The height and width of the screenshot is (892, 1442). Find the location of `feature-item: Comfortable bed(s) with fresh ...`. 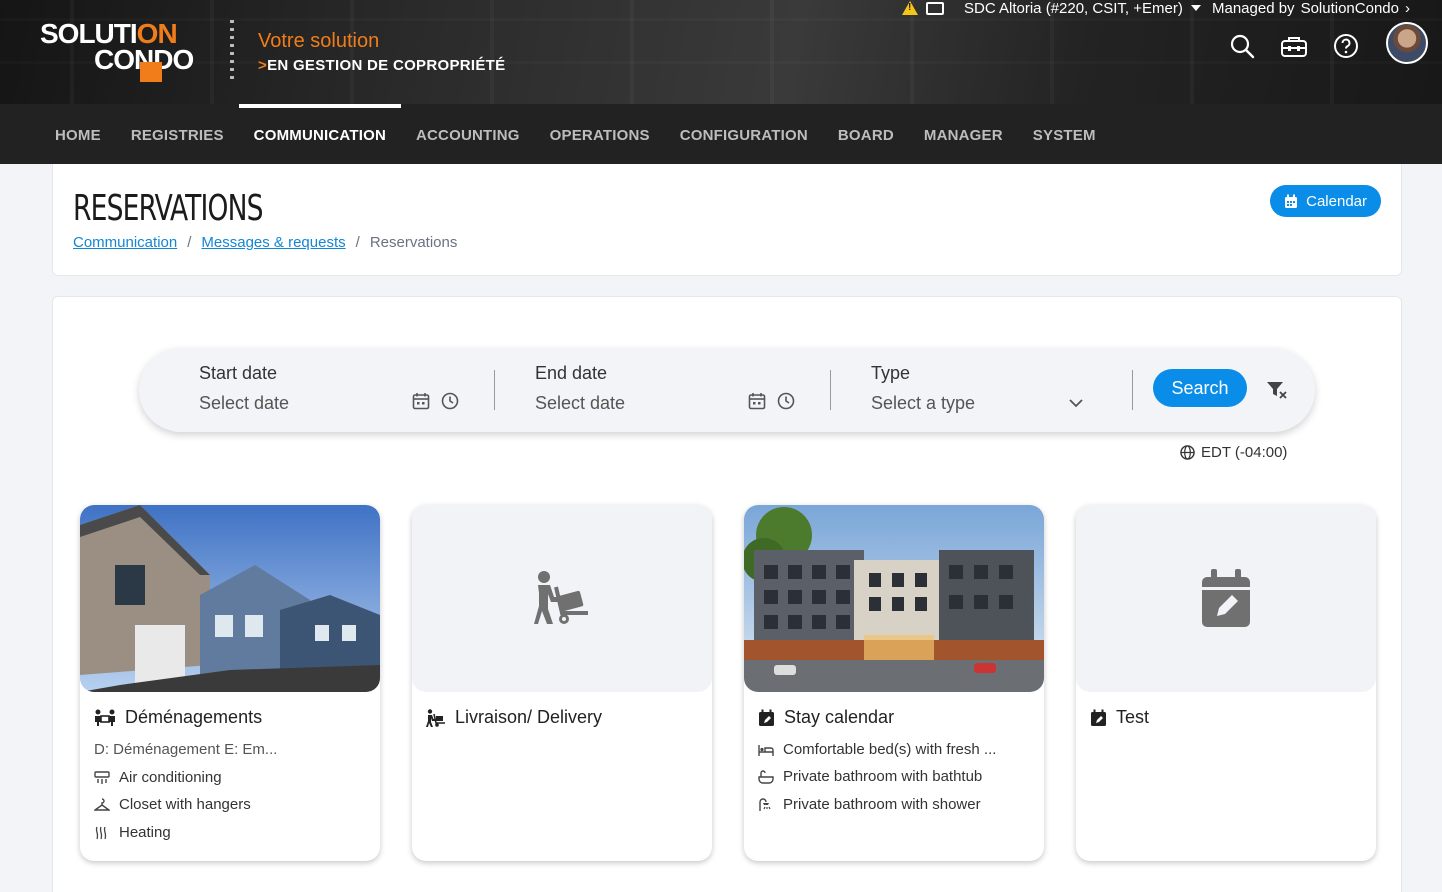

feature-item: Comfortable bed(s) with fresh ... is located at coordinates (877, 749).